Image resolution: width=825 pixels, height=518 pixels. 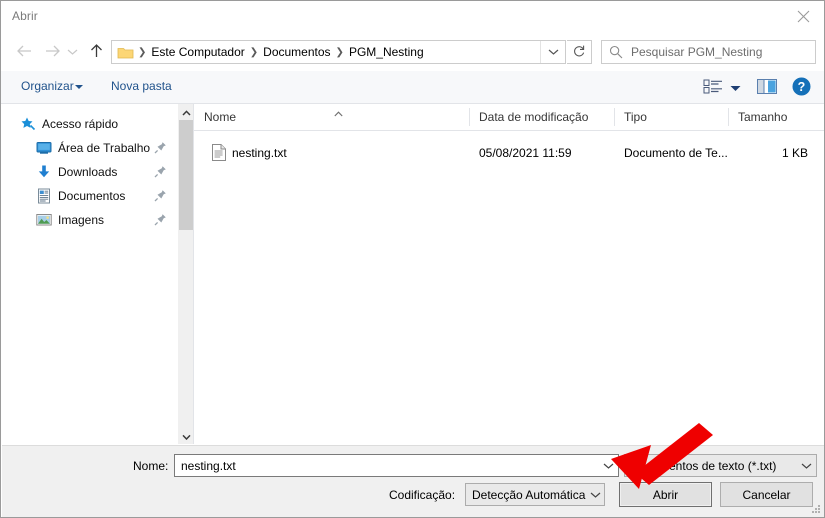 What do you see at coordinates (44, 220) in the screenshot?
I see `pictures-icon` at bounding box center [44, 220].